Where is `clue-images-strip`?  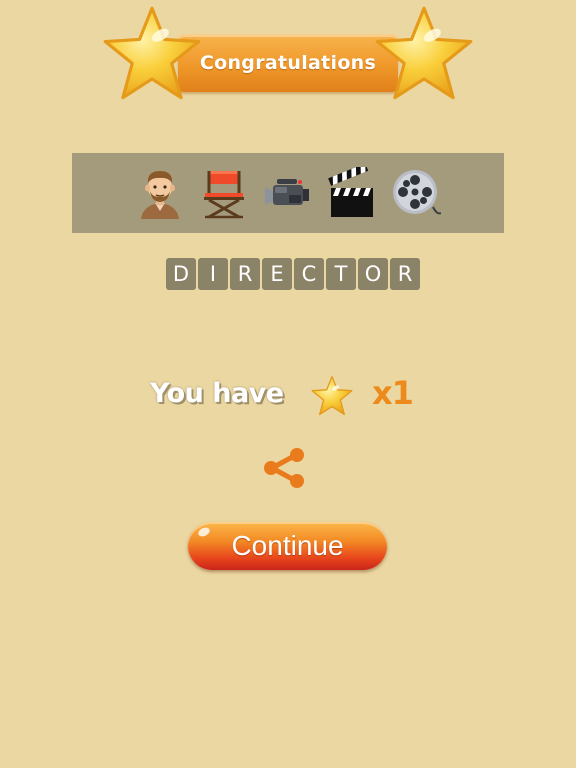 clue-images-strip is located at coordinates (288, 193).